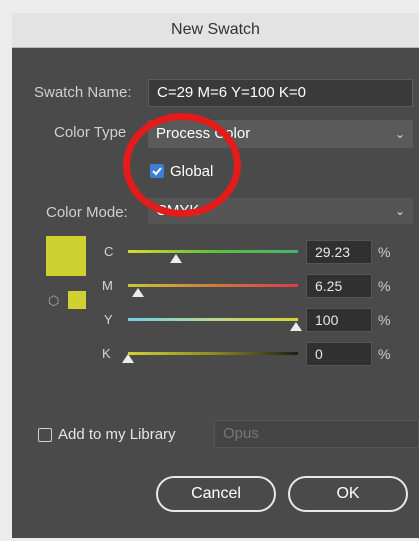 The height and width of the screenshot is (541, 419). Describe the element at coordinates (384, 320) in the screenshot. I see `yellow-percent: %` at that location.